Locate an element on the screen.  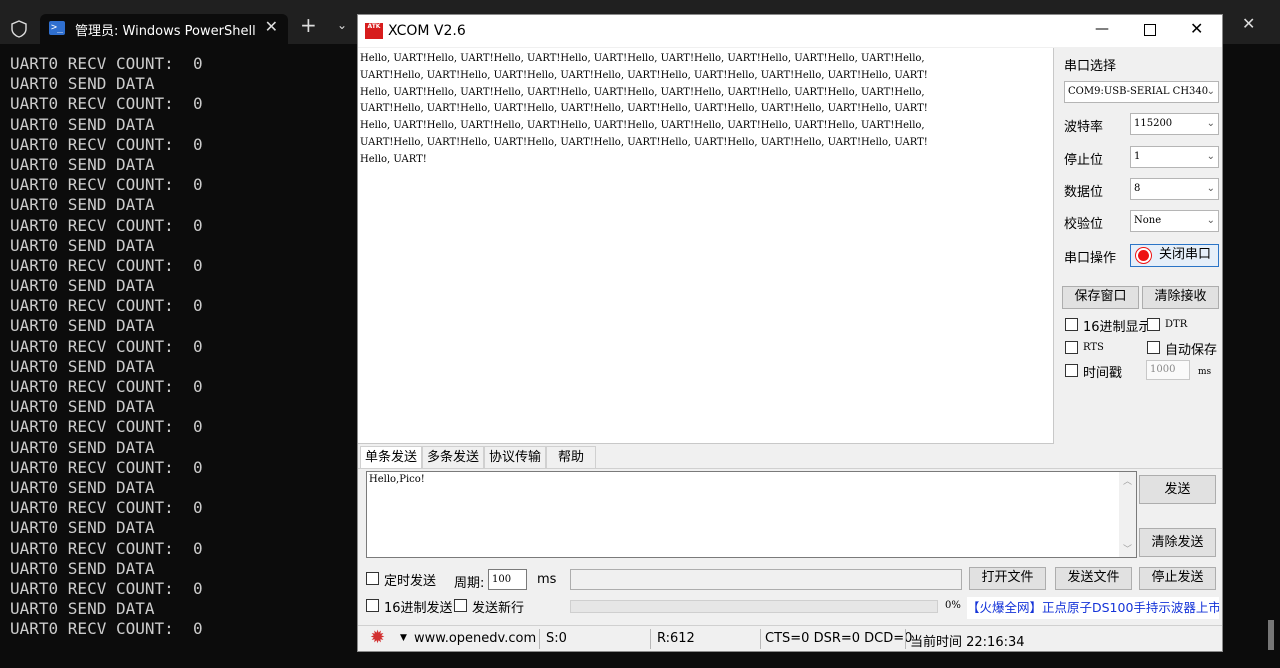
sent-count: S:0 is located at coordinates (556, 638).